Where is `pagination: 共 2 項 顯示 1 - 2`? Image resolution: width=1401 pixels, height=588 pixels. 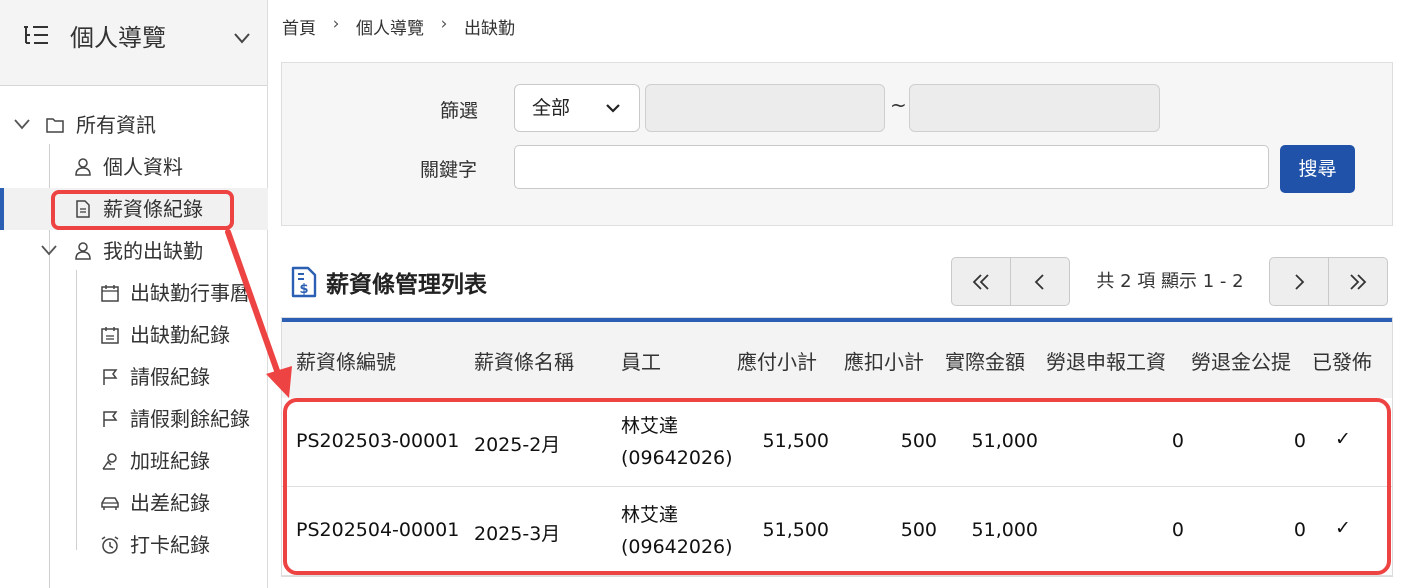 pagination: 共 2 項 顯示 1 - 2 is located at coordinates (1169, 281).